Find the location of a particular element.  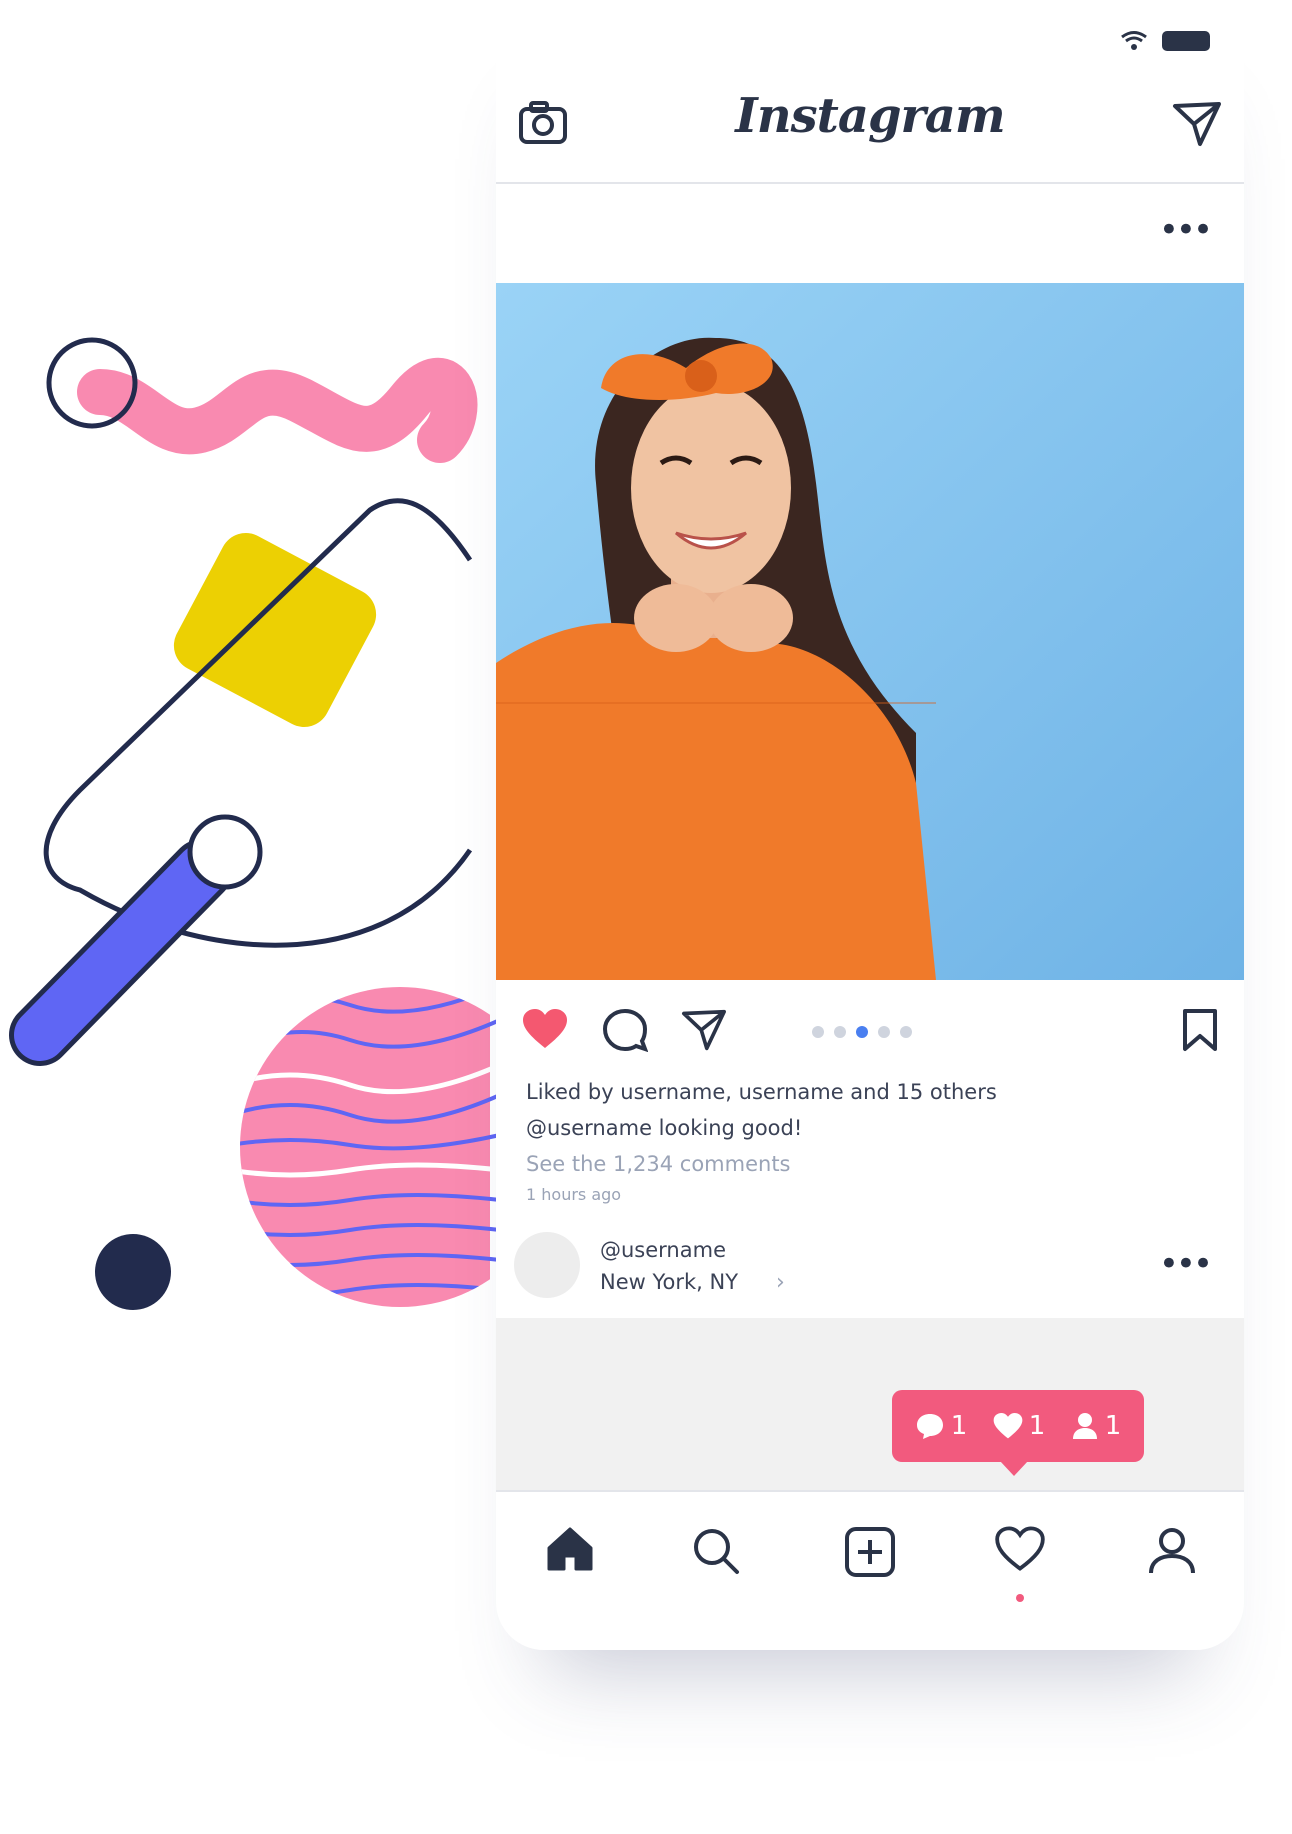

status-bar is located at coordinates (1165, 41).